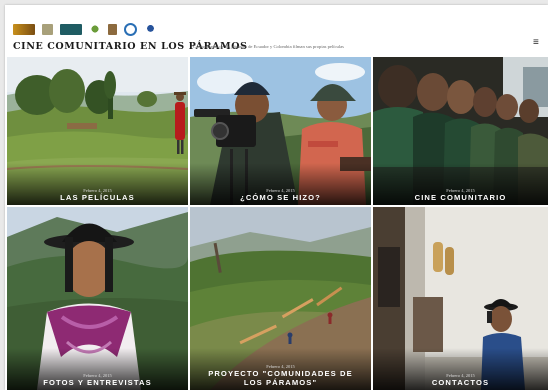 This screenshot has width=548, height=390. I want to click on tile-label: CINE COMUNITARIO, so click(460, 197).